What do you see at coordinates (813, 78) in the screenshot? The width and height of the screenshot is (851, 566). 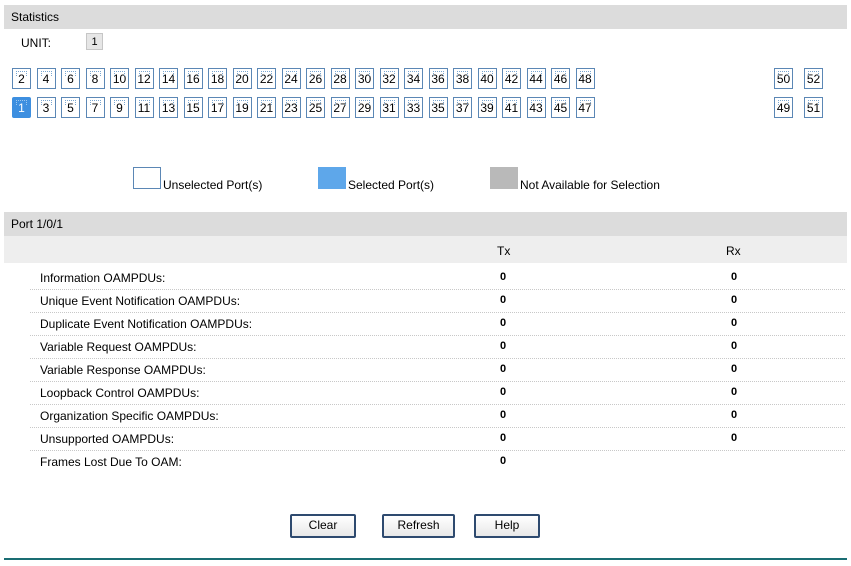 I see `port-52: 52` at bounding box center [813, 78].